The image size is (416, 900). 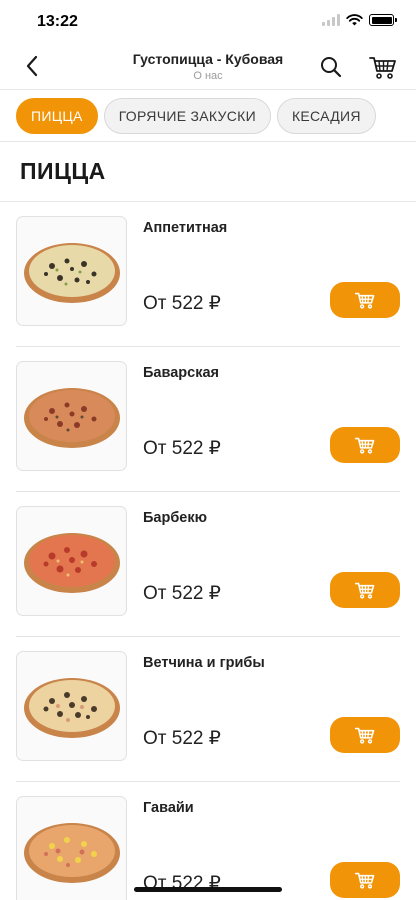 I want to click on status-icons, so click(x=359, y=20).